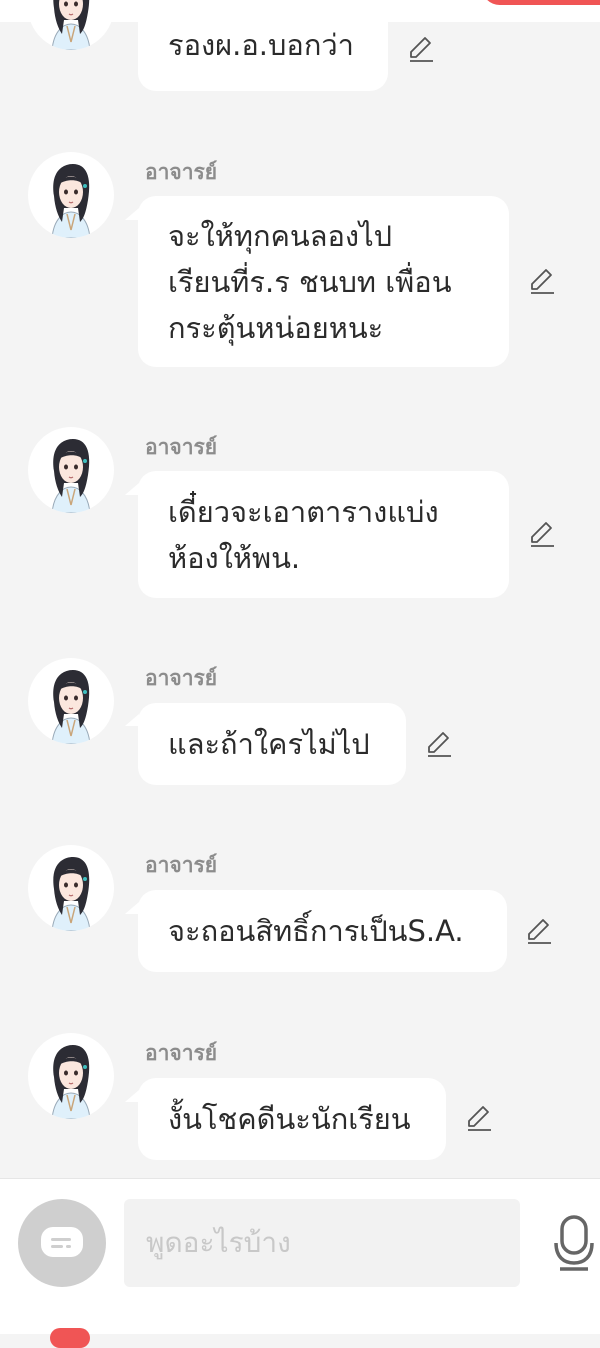 The height and width of the screenshot is (1348, 600). I want to click on message-text: เดี๋ยวจะเอาตารางแบ่ง ห้องให้พน., so click(303, 534).